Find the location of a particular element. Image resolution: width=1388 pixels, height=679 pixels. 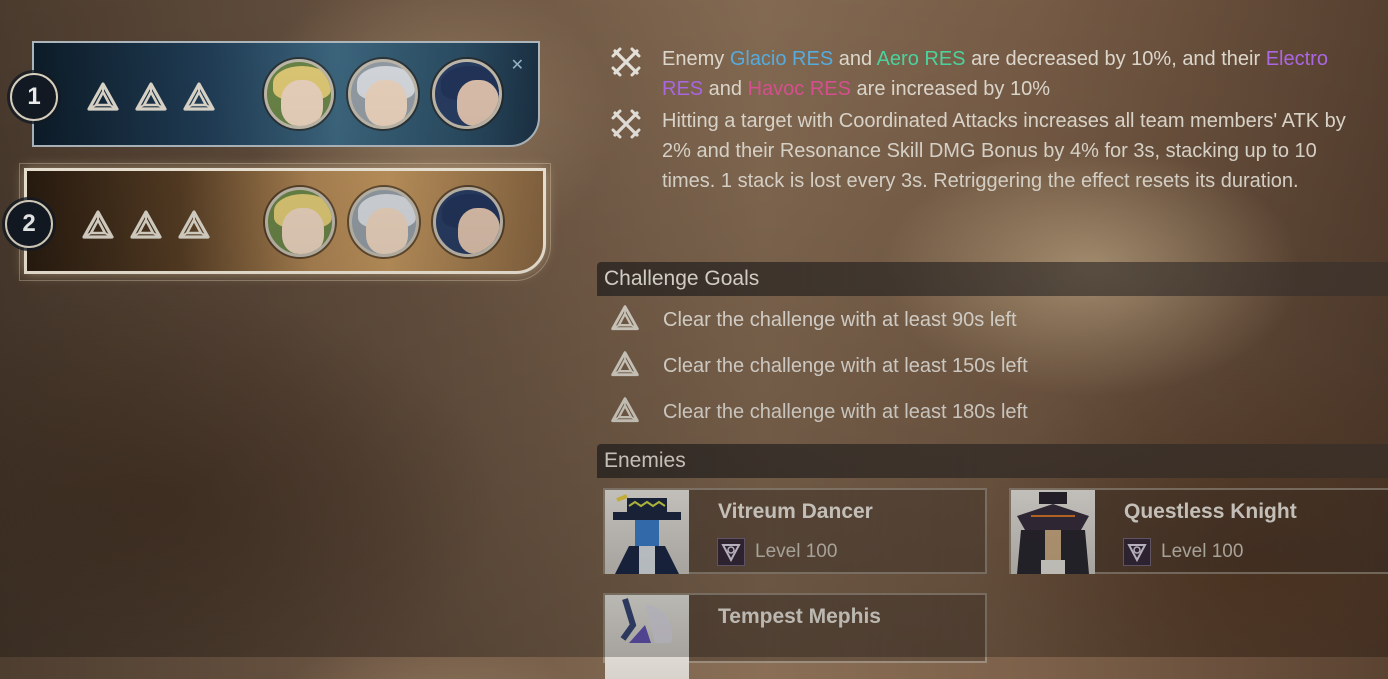

enemy-card-tempest-mephis: Tempest Mephis is located at coordinates (795, 636).